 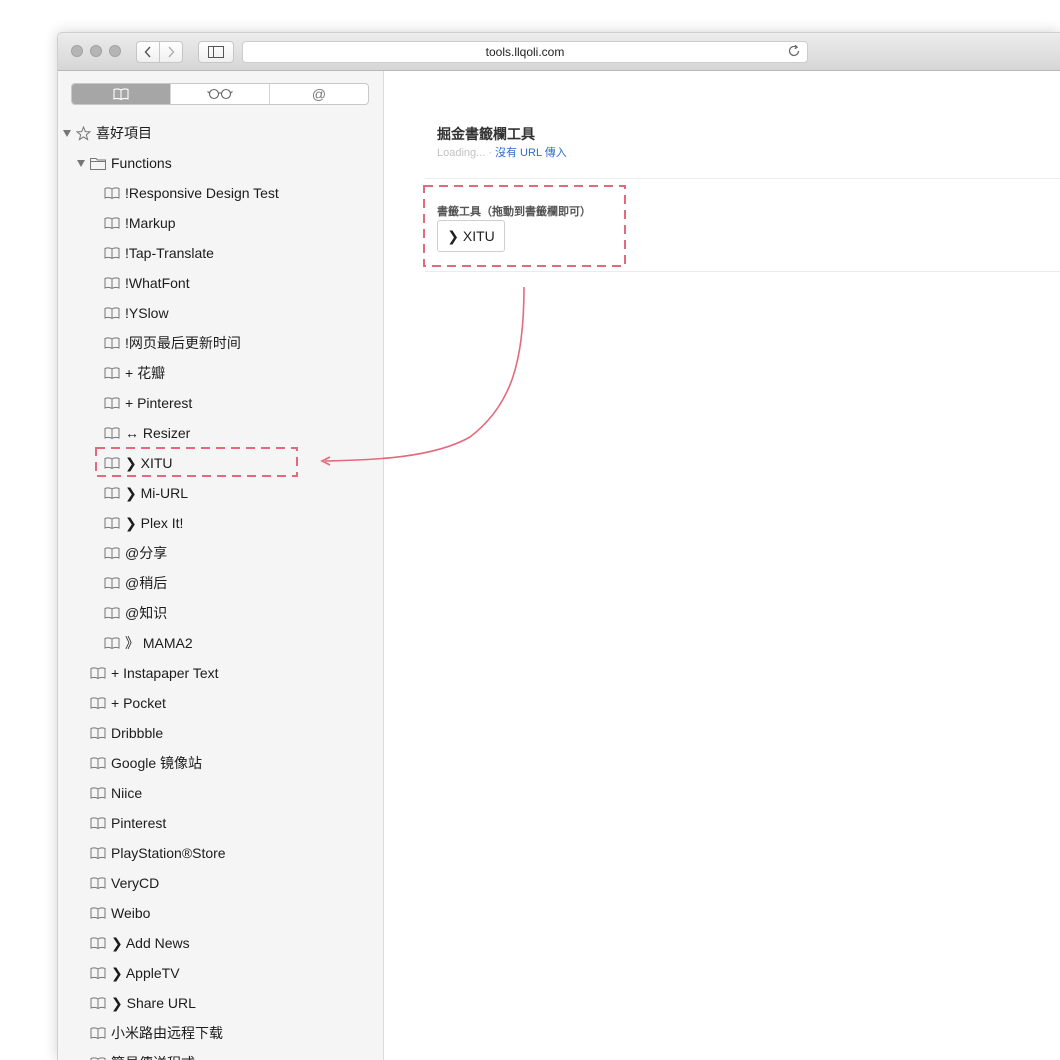 What do you see at coordinates (159, 643) in the screenshot?
I see `bookmark-label: 》 MAMA2` at bounding box center [159, 643].